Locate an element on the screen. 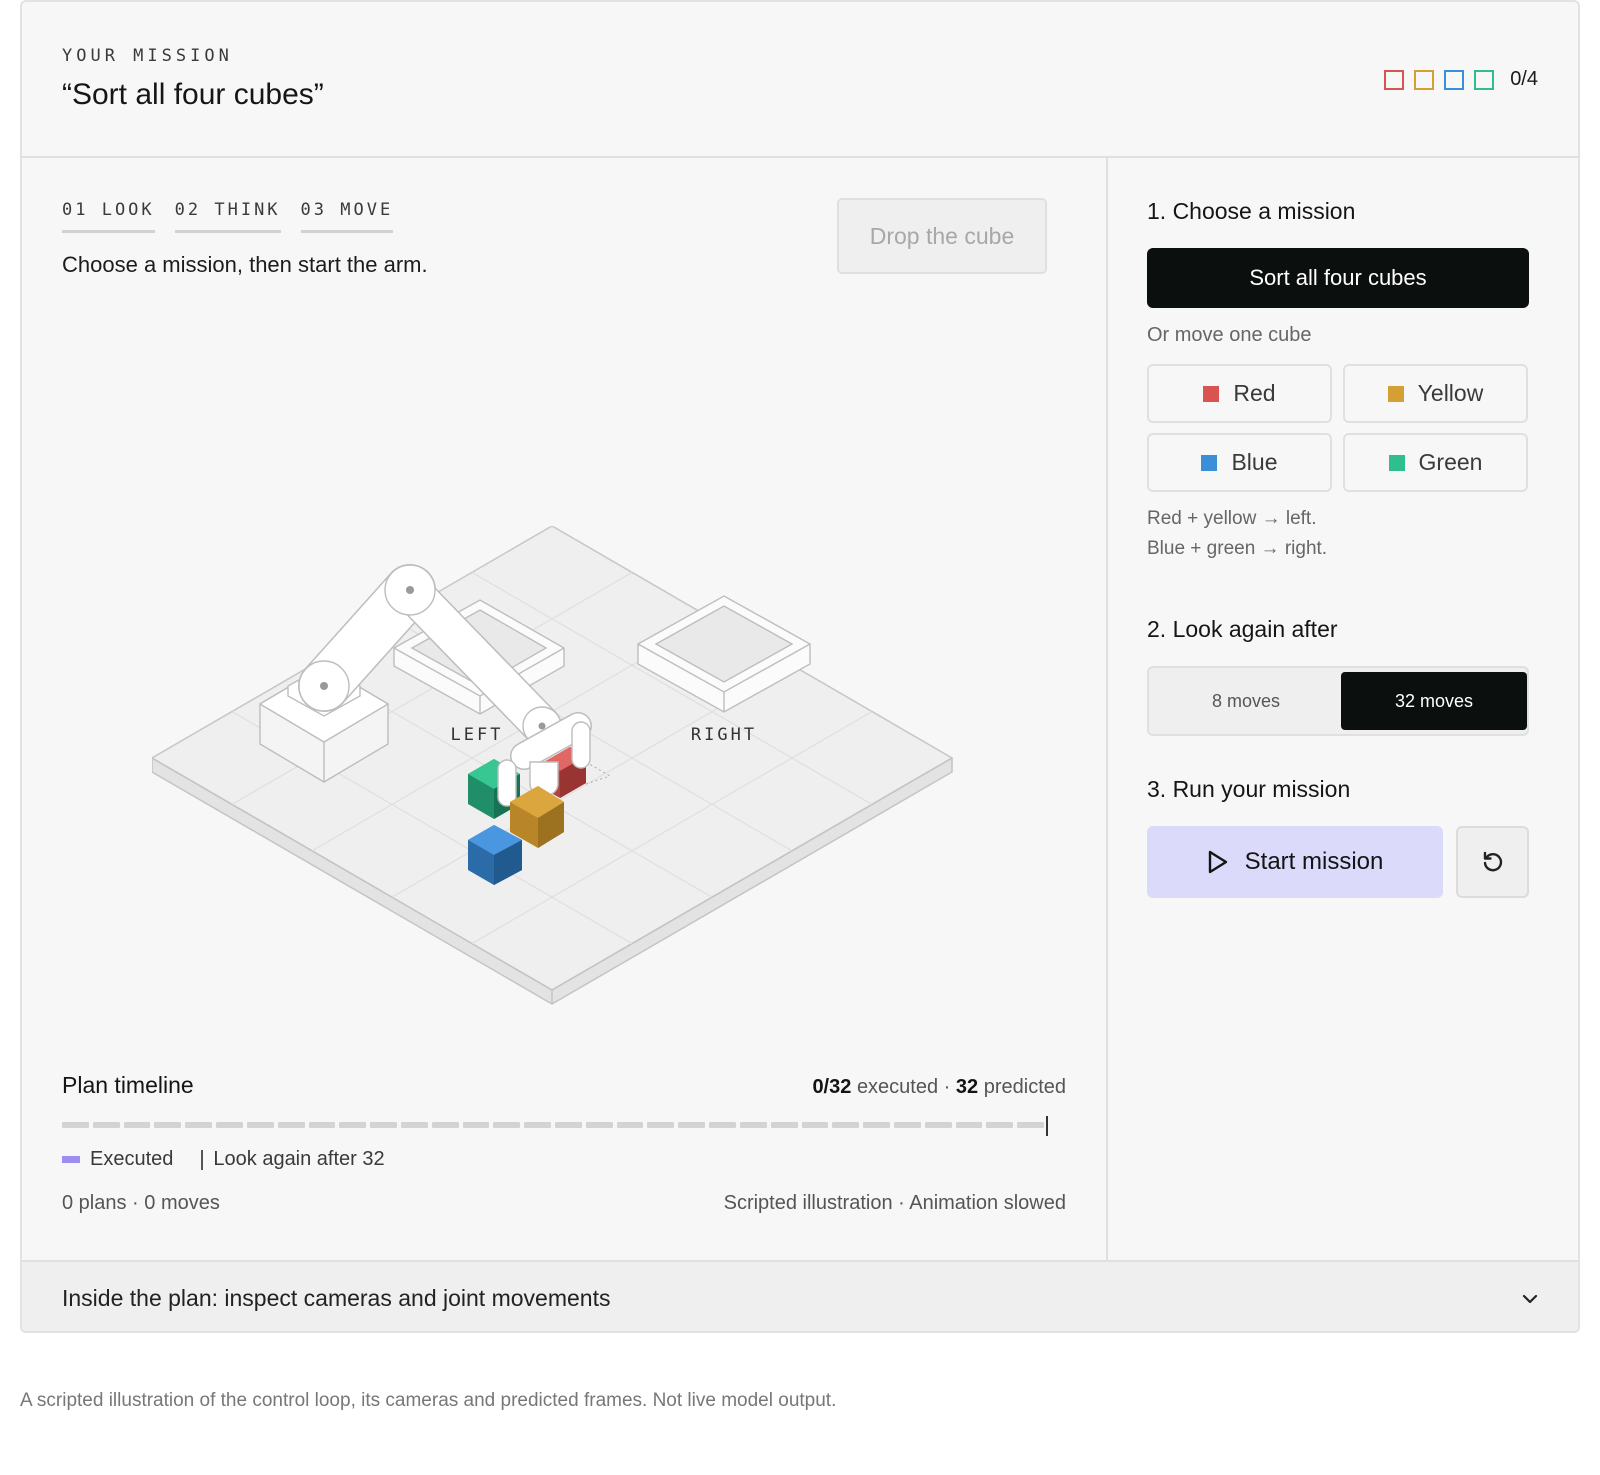 The height and width of the screenshot is (1475, 1600). blue-swatch-icon is located at coordinates (1209, 462).